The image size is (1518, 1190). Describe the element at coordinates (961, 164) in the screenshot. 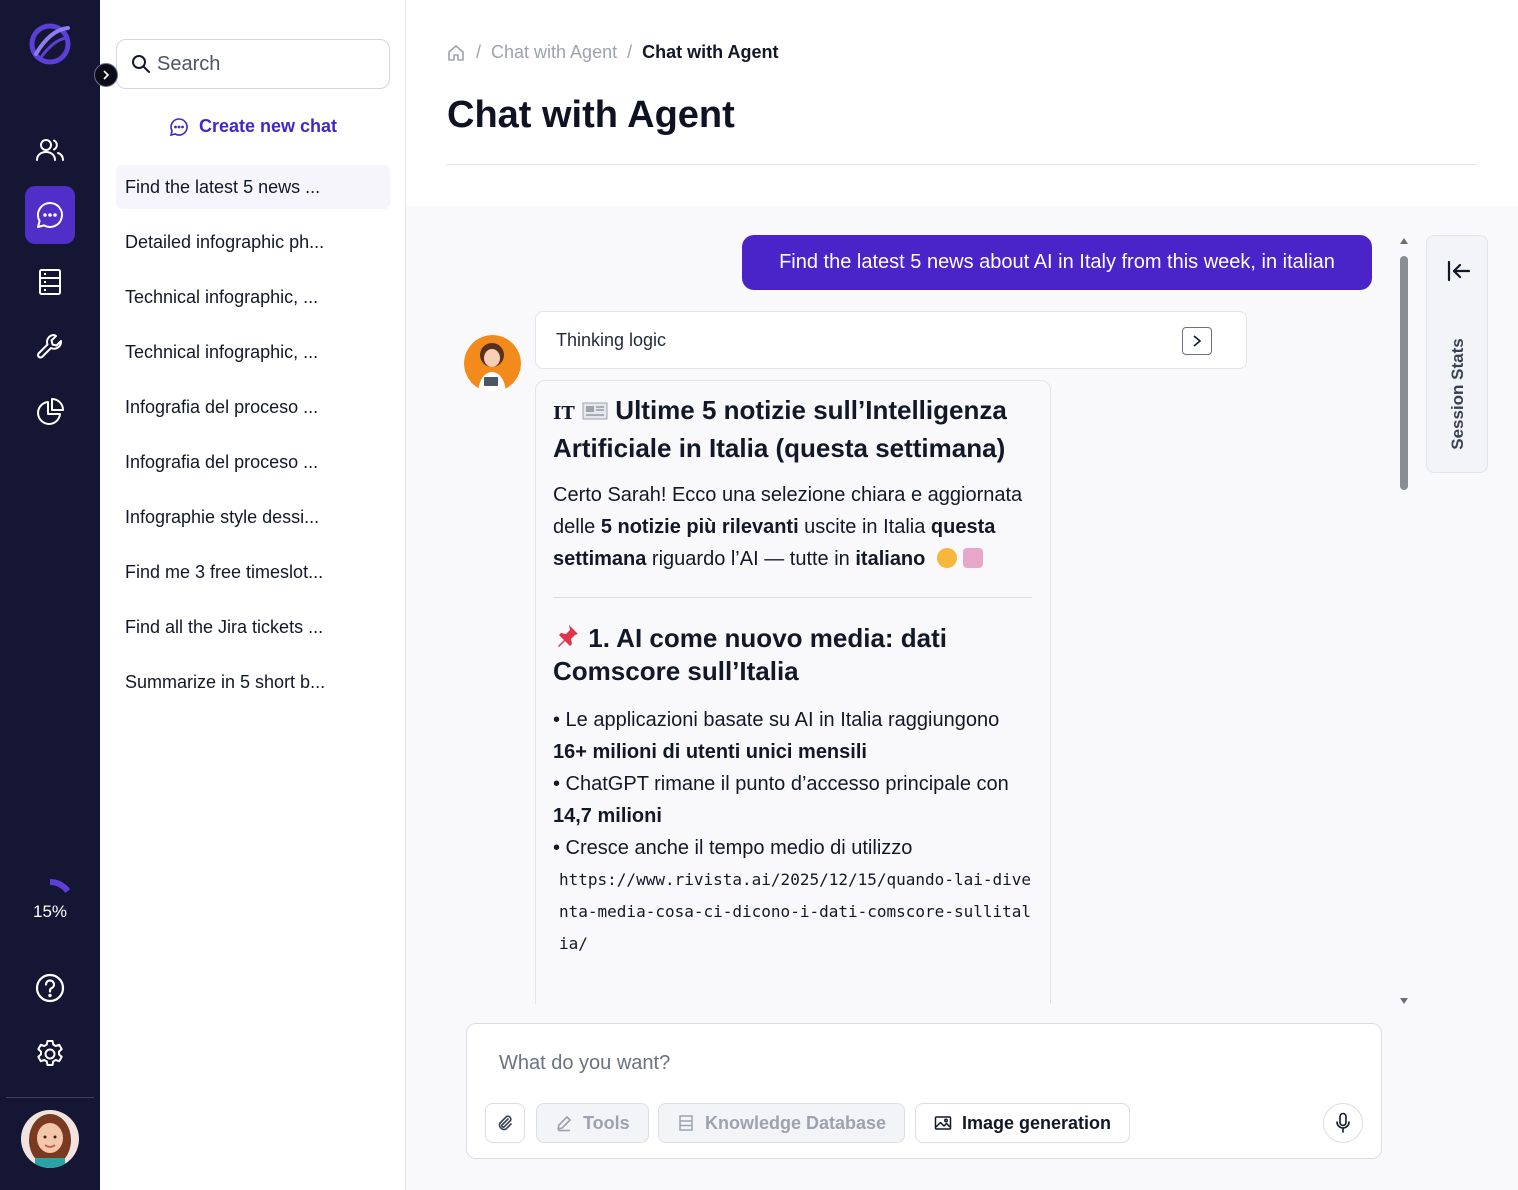

I see `header-divider` at that location.